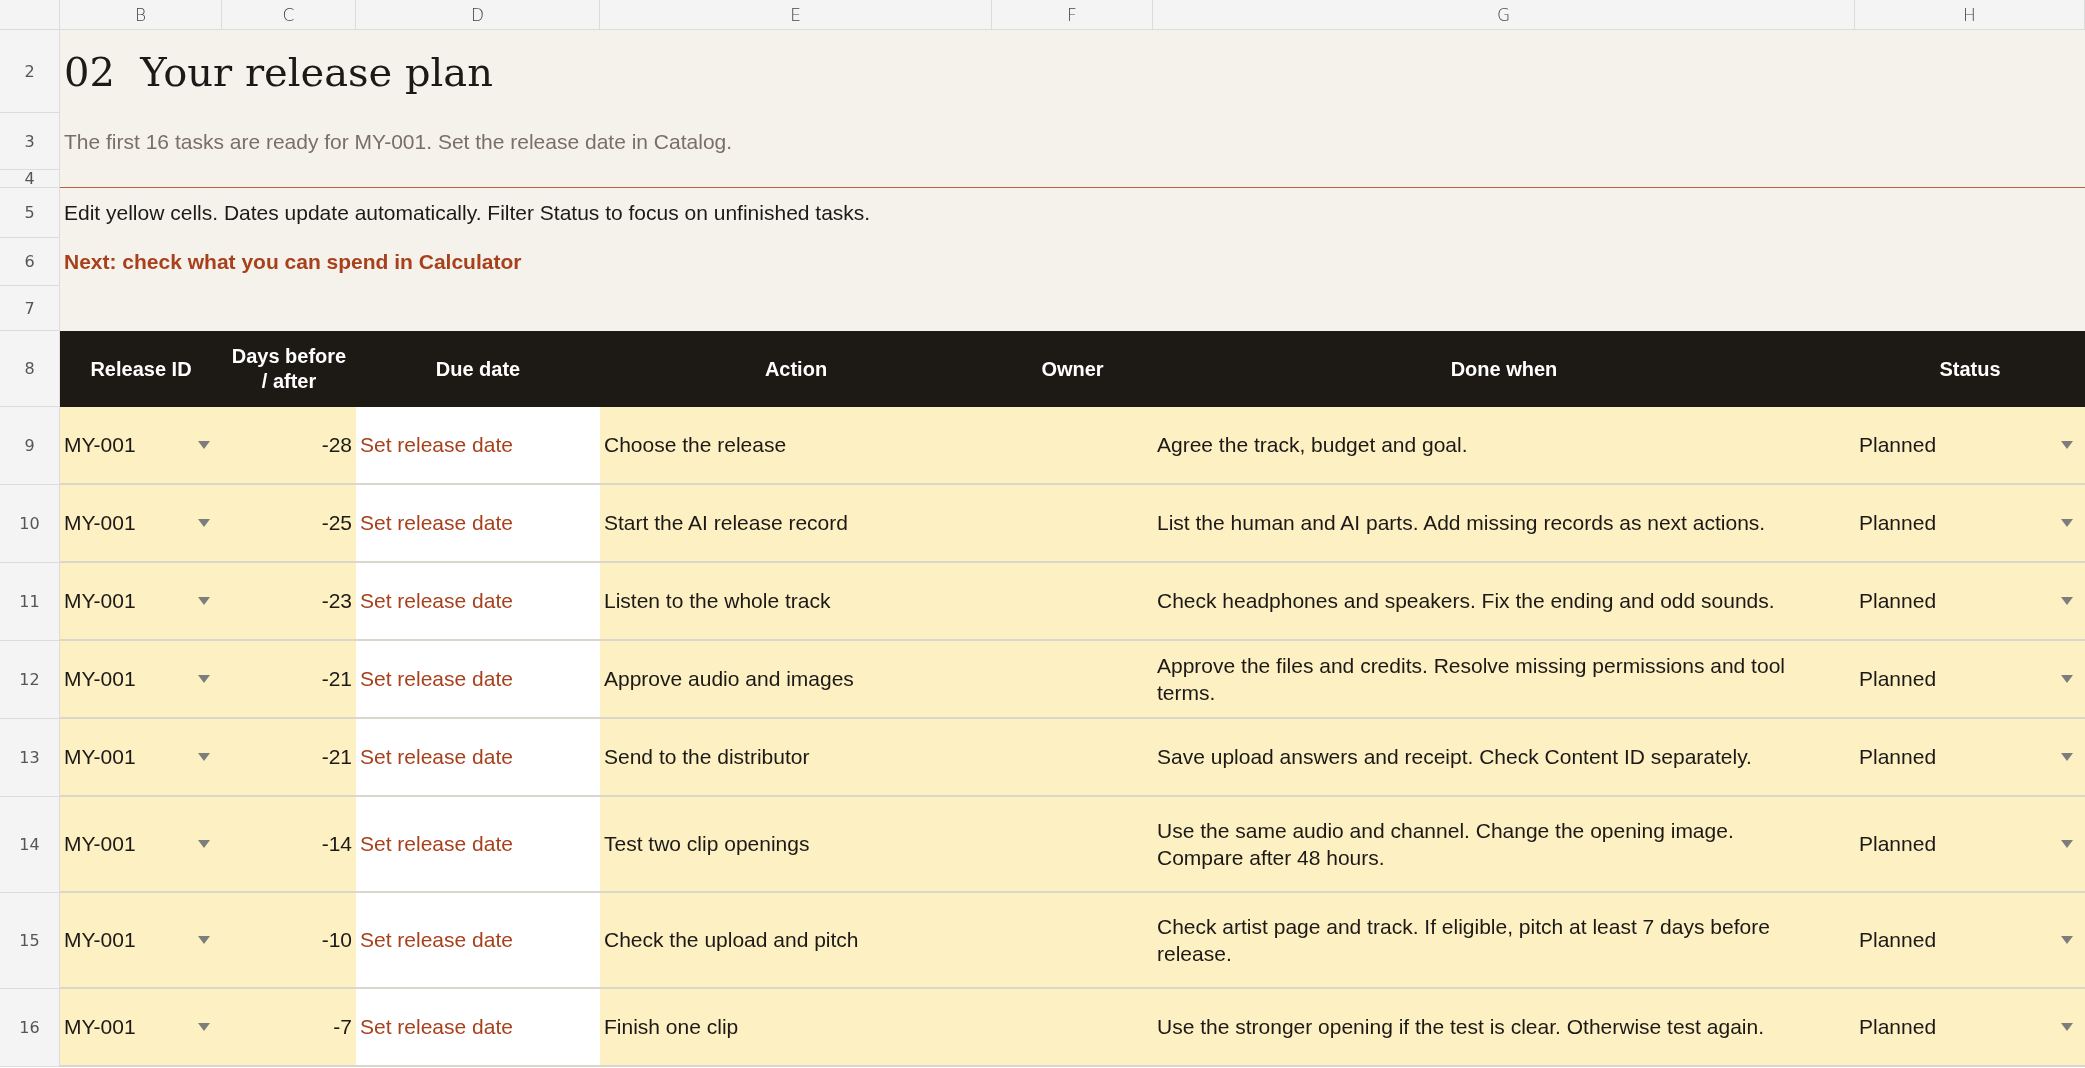 The height and width of the screenshot is (1068, 2085). I want to click on action-text: Check the upload and pitch, so click(731, 940).